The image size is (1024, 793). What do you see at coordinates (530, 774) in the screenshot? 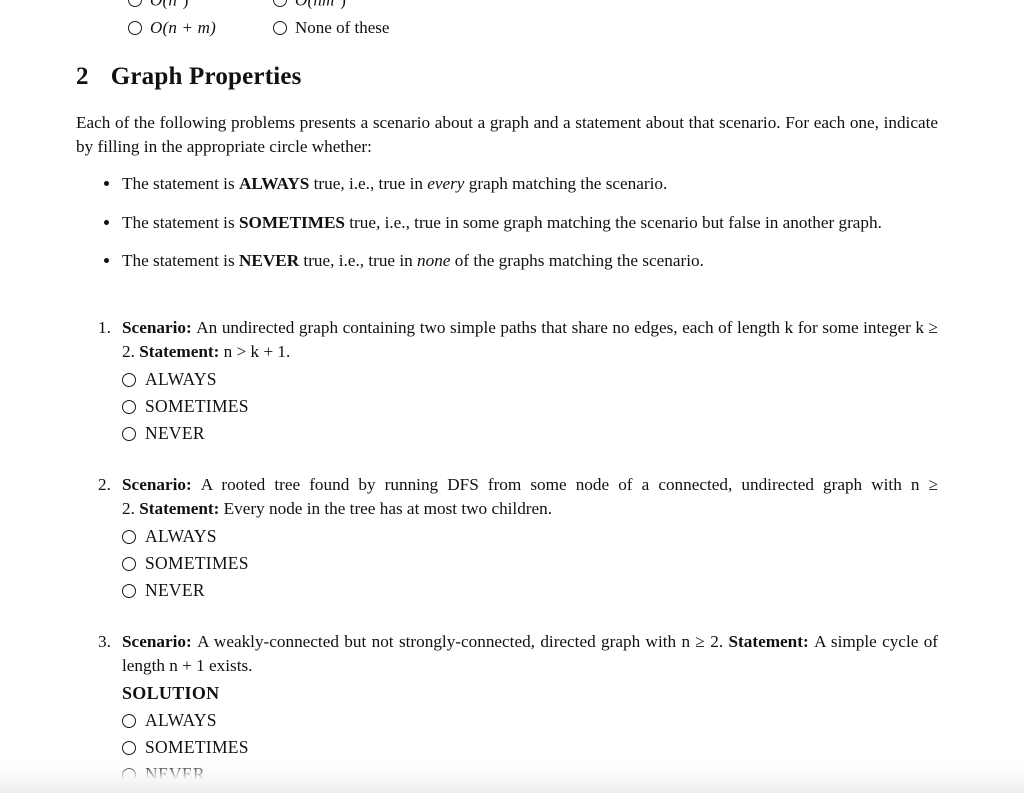
I see `problem-3-choice-never: NEVER` at bounding box center [530, 774].